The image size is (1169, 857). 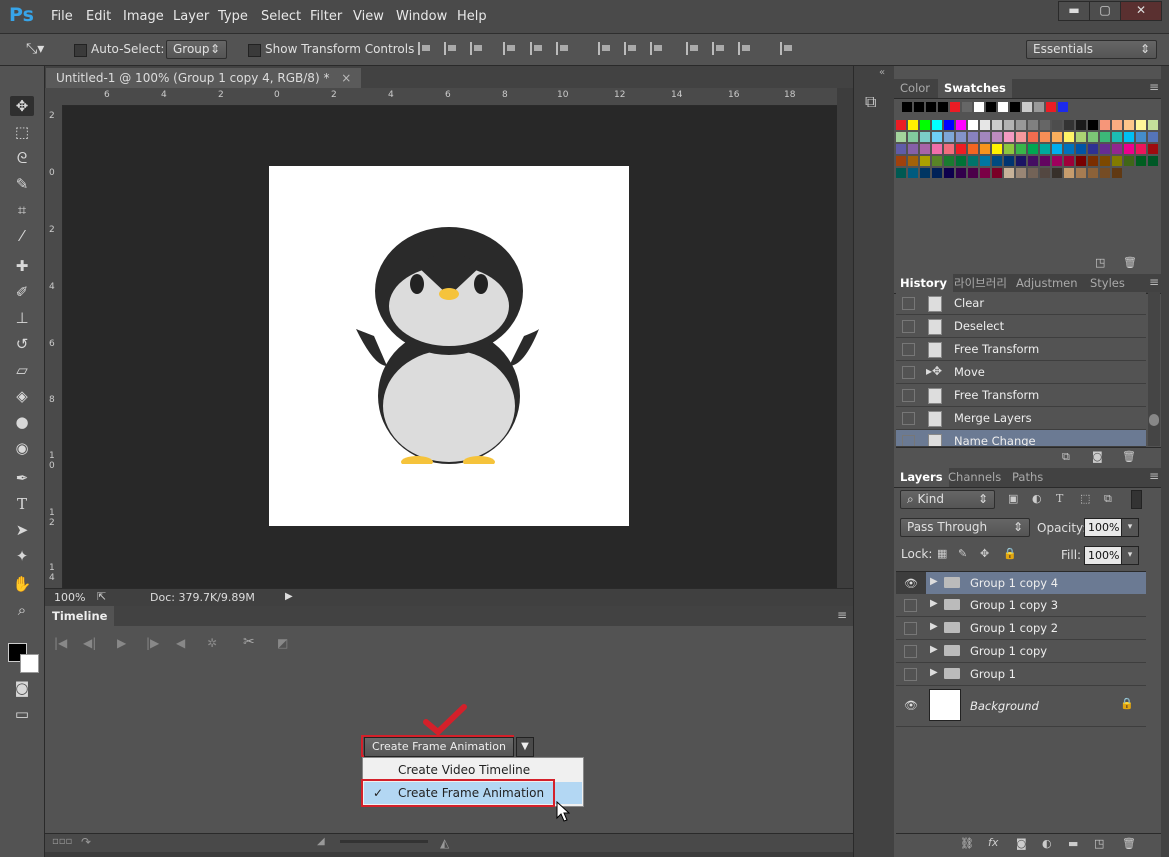 What do you see at coordinates (439, 747) in the screenshot?
I see `create-frame-animation-button: Create Frame Animation` at bounding box center [439, 747].